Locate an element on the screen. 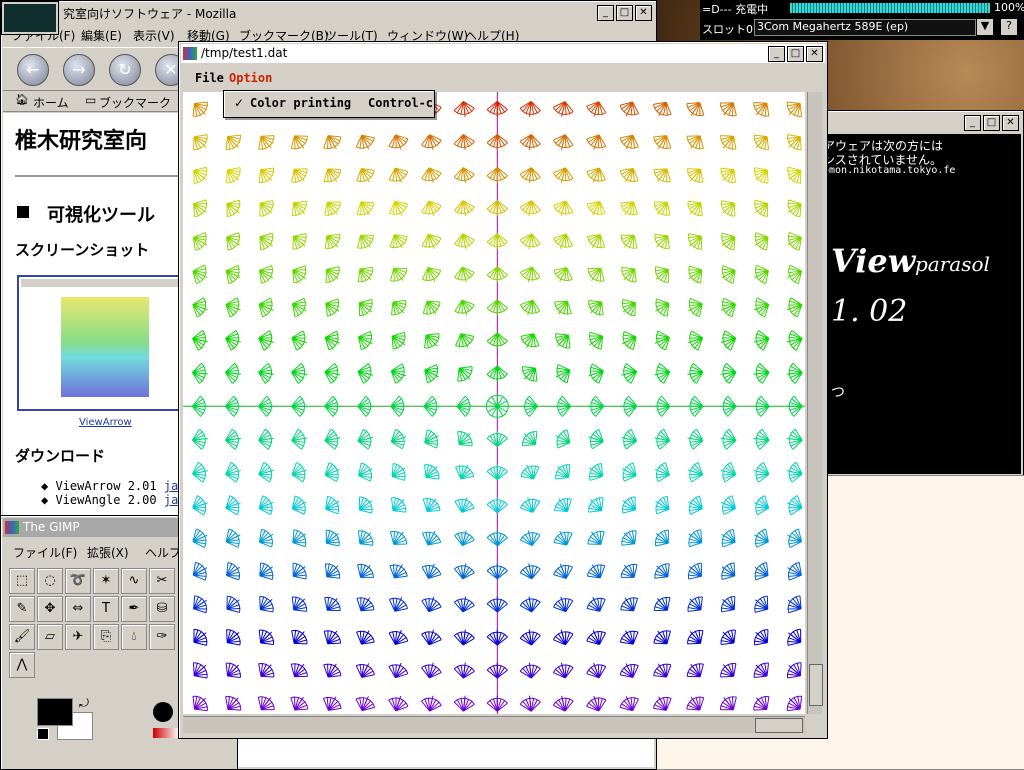 This screenshot has height=770, width=1024. flip-icon: ⇔ is located at coordinates (78, 609).